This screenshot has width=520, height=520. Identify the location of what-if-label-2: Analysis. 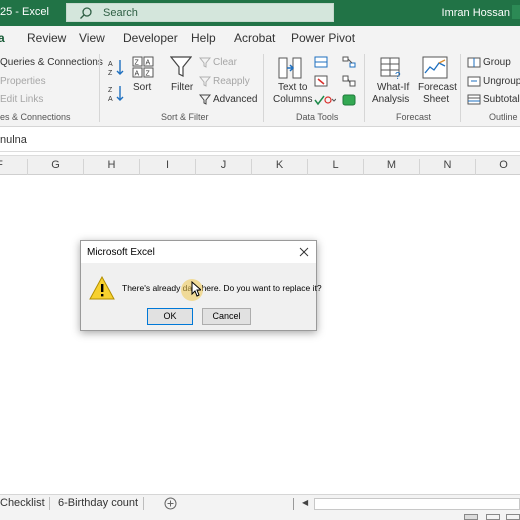
(390, 99).